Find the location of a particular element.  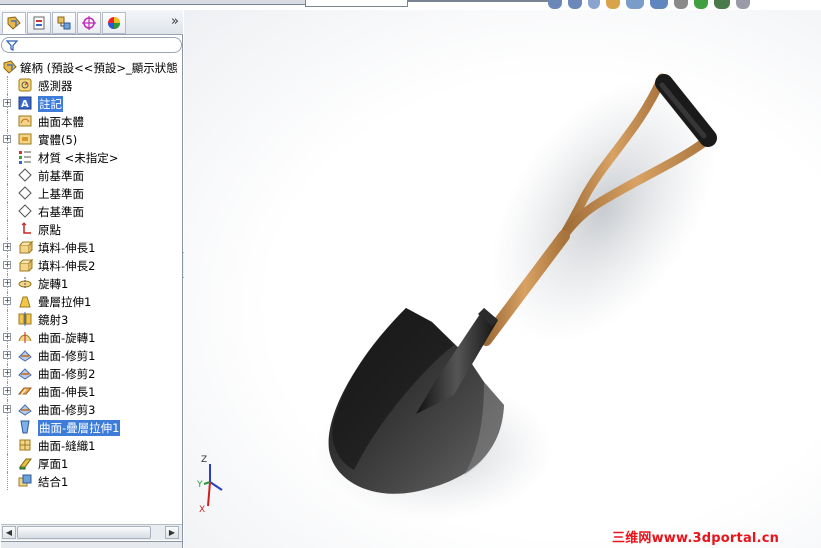

tree-item: + 旋轉1 is located at coordinates (91, 283).